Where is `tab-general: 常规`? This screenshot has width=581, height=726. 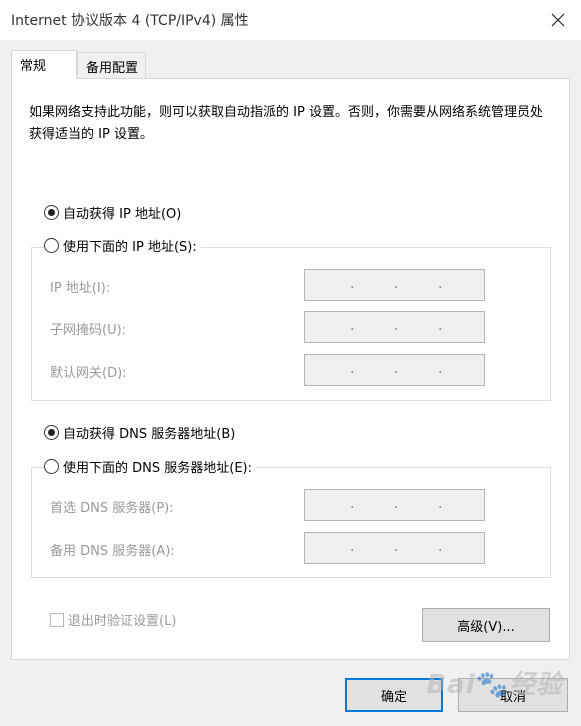 tab-general: 常规 is located at coordinates (44, 64).